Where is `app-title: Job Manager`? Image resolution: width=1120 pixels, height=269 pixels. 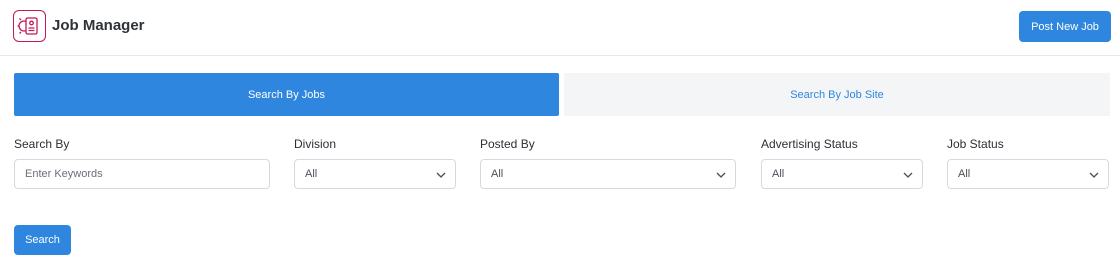
app-title: Job Manager is located at coordinates (98, 25).